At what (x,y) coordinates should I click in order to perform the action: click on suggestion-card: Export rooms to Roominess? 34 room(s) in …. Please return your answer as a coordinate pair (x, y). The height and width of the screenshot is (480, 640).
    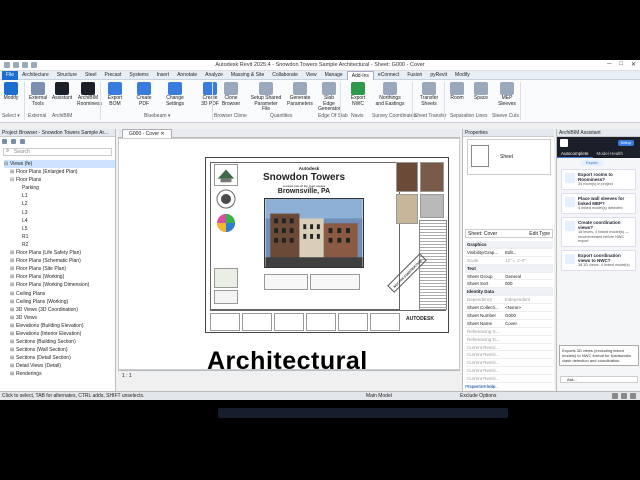
    Looking at the image, I should click on (598, 179).